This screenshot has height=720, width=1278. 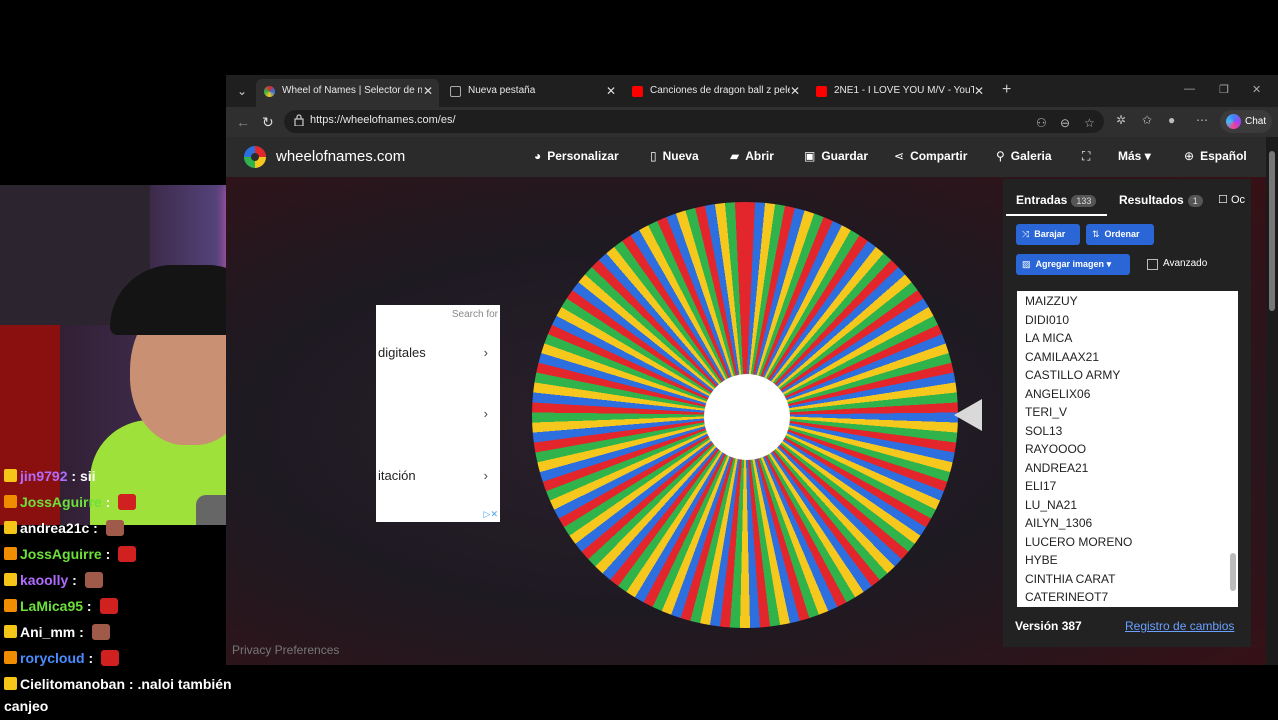 I want to click on page-scroll-thumb, so click(x=1272, y=231).